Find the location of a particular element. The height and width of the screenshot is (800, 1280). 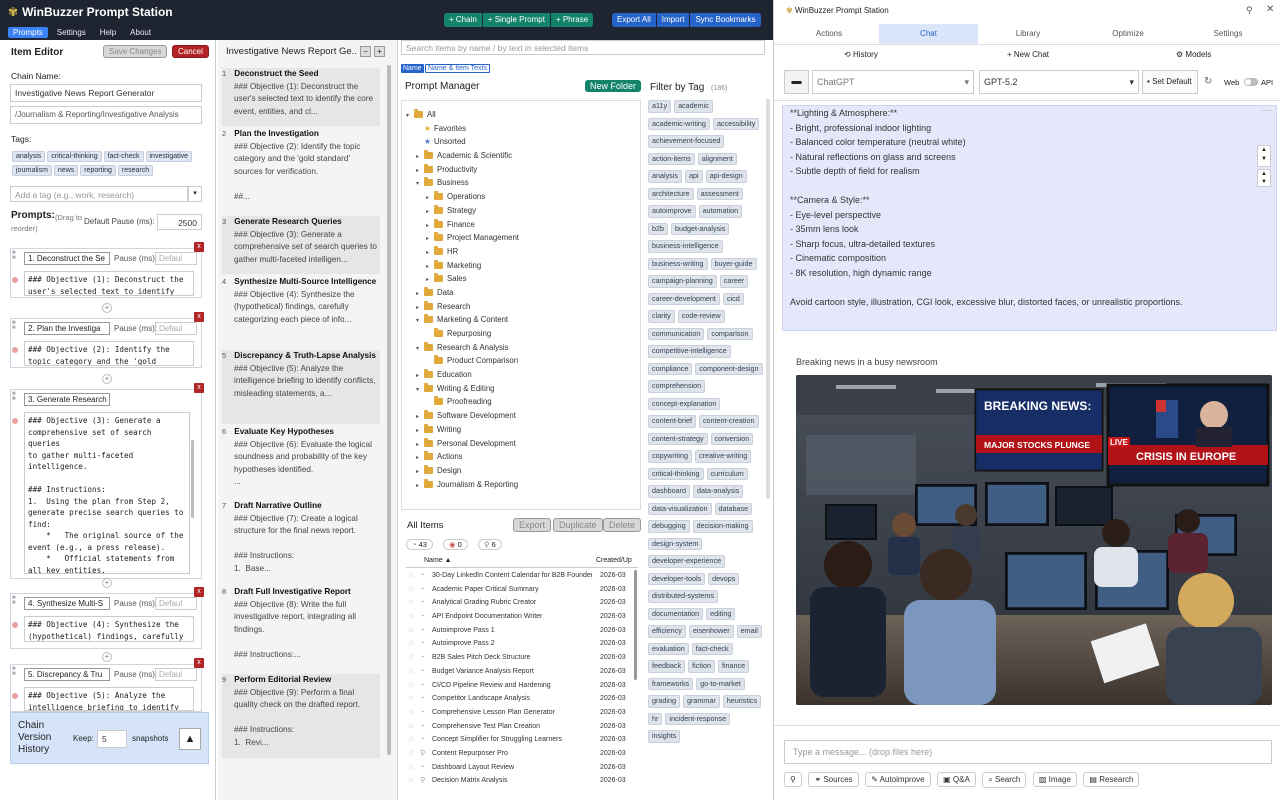

tag-filter-chip: database is located at coordinates (733, 508).